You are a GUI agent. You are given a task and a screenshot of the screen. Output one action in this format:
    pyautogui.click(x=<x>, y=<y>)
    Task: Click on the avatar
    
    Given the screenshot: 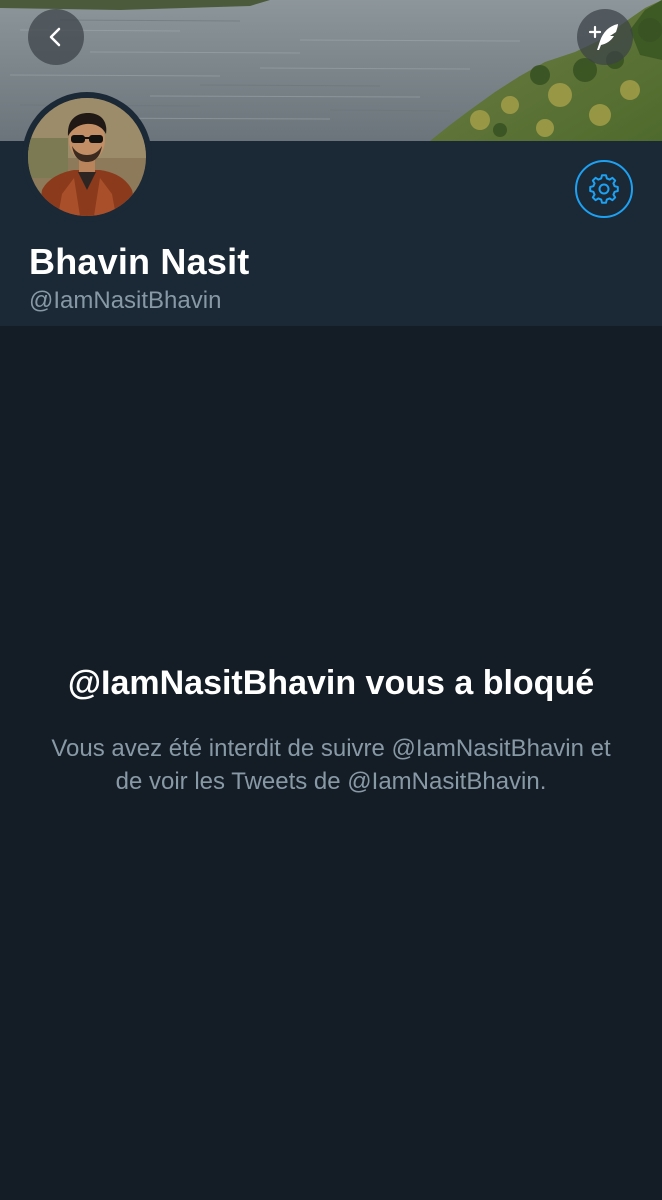 What is the action you would take?
    pyautogui.click(x=87, y=157)
    